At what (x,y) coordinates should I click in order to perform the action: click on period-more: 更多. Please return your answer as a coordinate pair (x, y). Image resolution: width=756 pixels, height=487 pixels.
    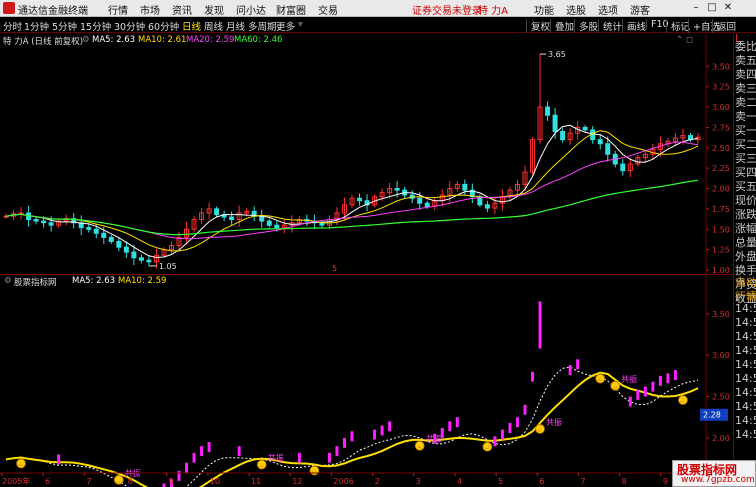
    Looking at the image, I should click on (285, 26).